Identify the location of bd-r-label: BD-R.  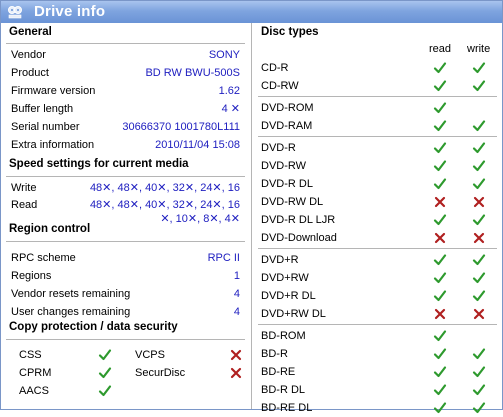
(274, 354).